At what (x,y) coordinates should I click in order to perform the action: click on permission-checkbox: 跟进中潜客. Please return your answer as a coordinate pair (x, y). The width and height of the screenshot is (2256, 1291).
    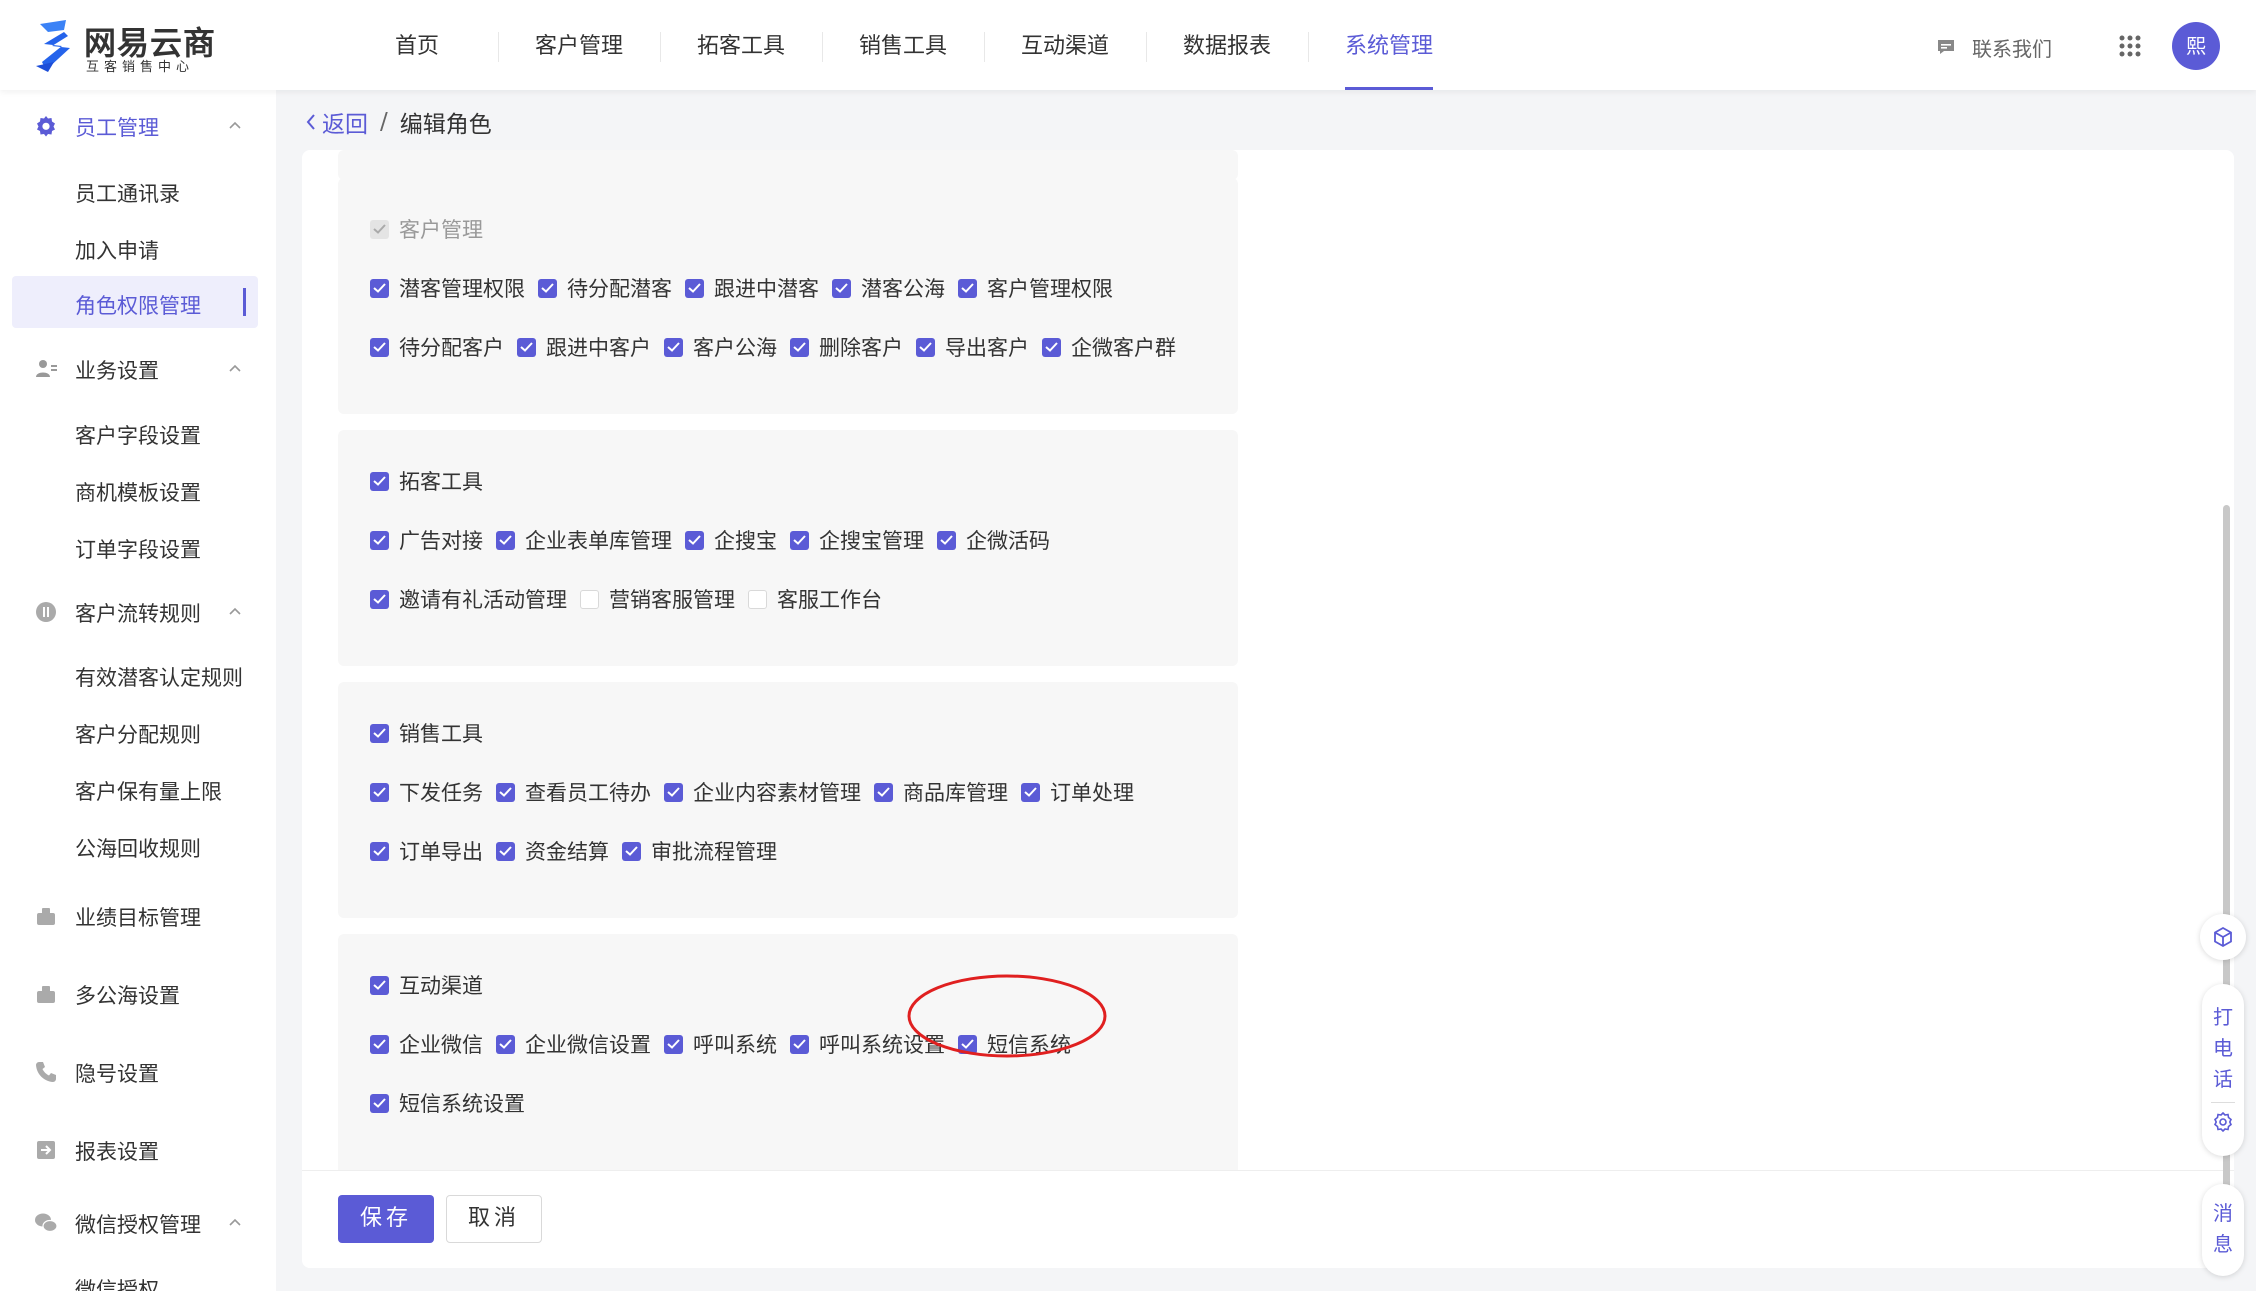
    Looking at the image, I should click on (752, 288).